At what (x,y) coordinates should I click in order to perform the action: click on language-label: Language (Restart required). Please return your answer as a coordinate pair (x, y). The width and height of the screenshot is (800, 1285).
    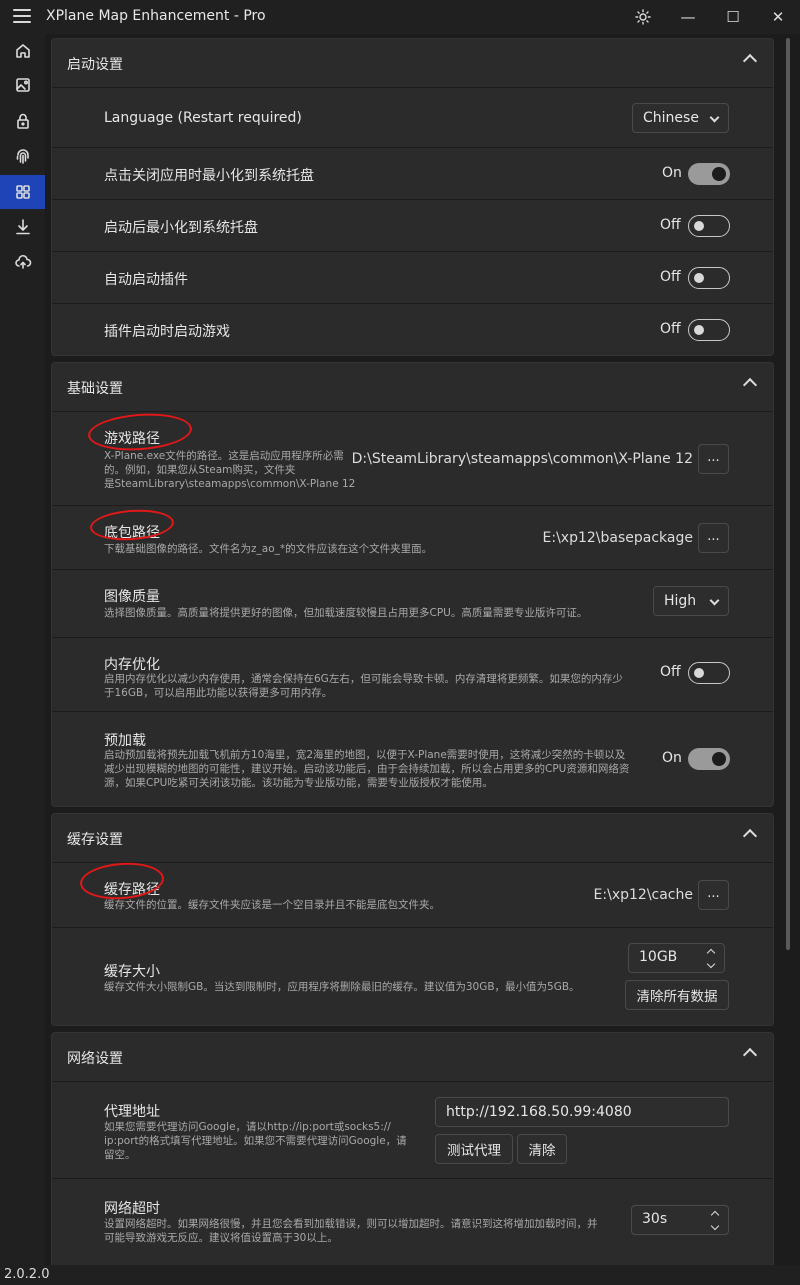
    Looking at the image, I should click on (203, 118).